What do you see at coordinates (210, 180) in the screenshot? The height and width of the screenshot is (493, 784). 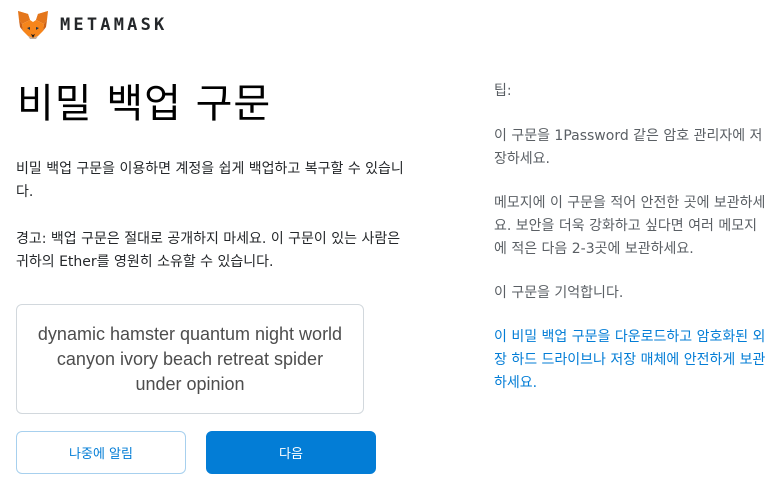 I see `description-text: 비밀 백업 구문을 이용하면 계정을 쉽게 백업하고 복구할 수 있습니다.` at bounding box center [210, 180].